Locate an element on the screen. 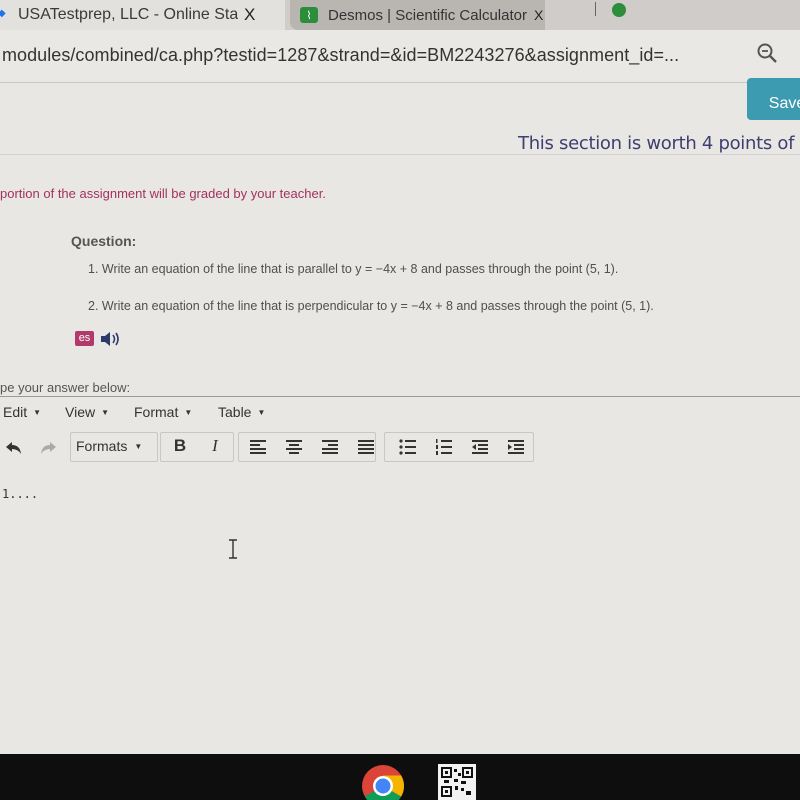 The image size is (800, 800). menu-label: Table is located at coordinates (235, 412).